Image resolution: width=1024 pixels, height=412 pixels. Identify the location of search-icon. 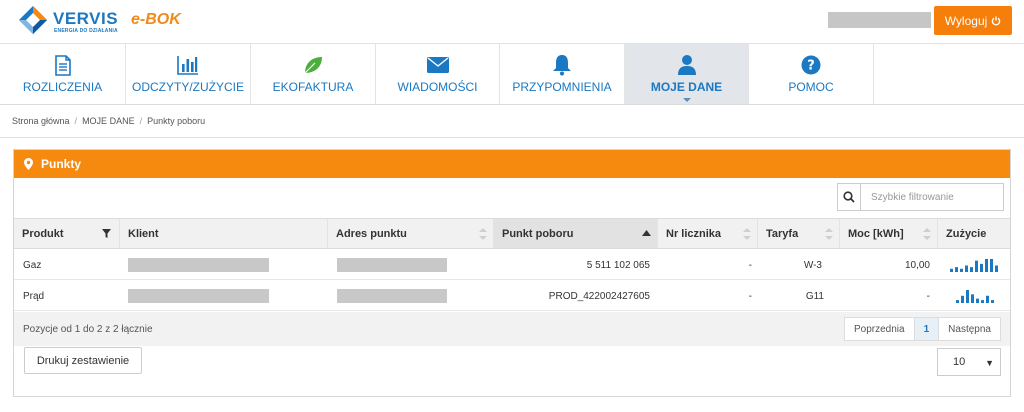
(849, 197).